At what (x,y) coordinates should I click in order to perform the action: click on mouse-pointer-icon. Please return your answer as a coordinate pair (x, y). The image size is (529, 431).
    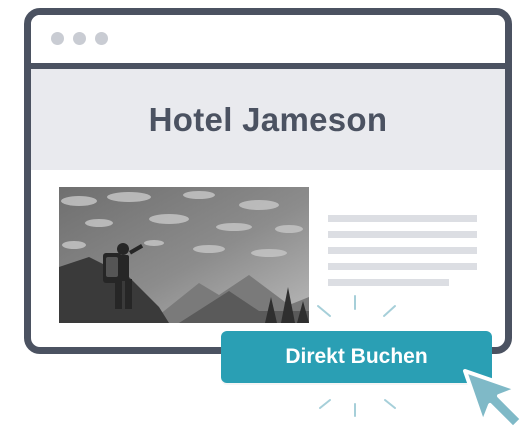
    Looking at the image, I should click on (493, 399).